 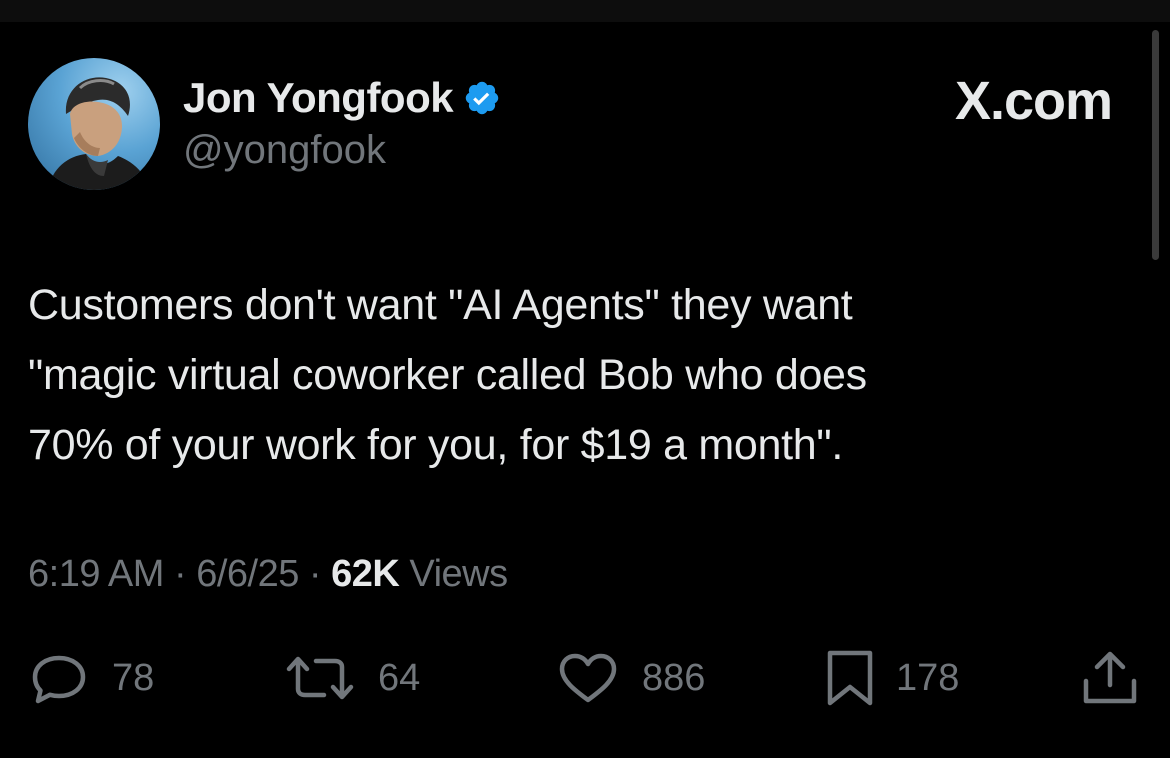 What do you see at coordinates (399, 677) in the screenshot?
I see `repost-count: 64` at bounding box center [399, 677].